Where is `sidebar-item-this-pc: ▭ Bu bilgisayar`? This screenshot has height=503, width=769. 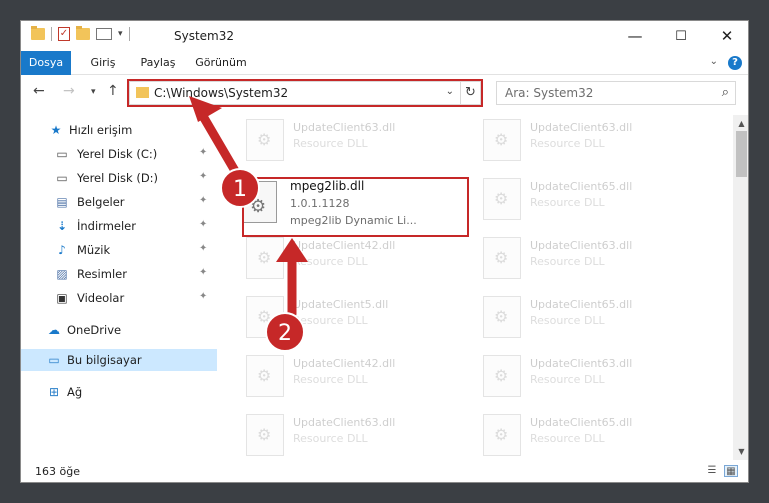 sidebar-item-this-pc: ▭ Bu bilgisayar is located at coordinates (119, 360).